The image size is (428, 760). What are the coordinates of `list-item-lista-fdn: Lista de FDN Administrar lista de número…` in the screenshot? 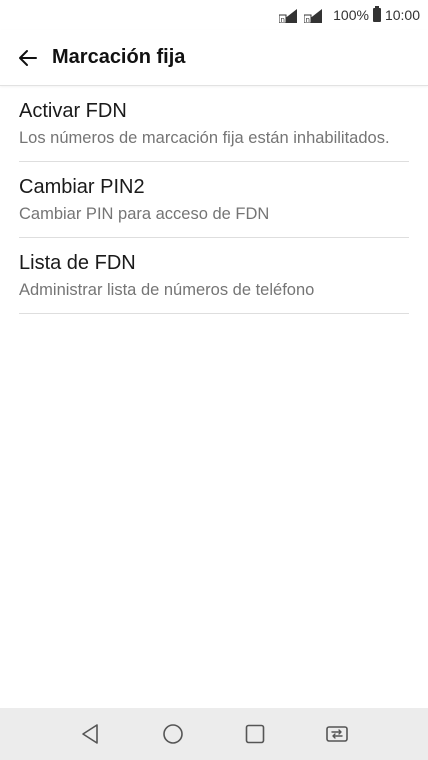 It's located at (214, 276).